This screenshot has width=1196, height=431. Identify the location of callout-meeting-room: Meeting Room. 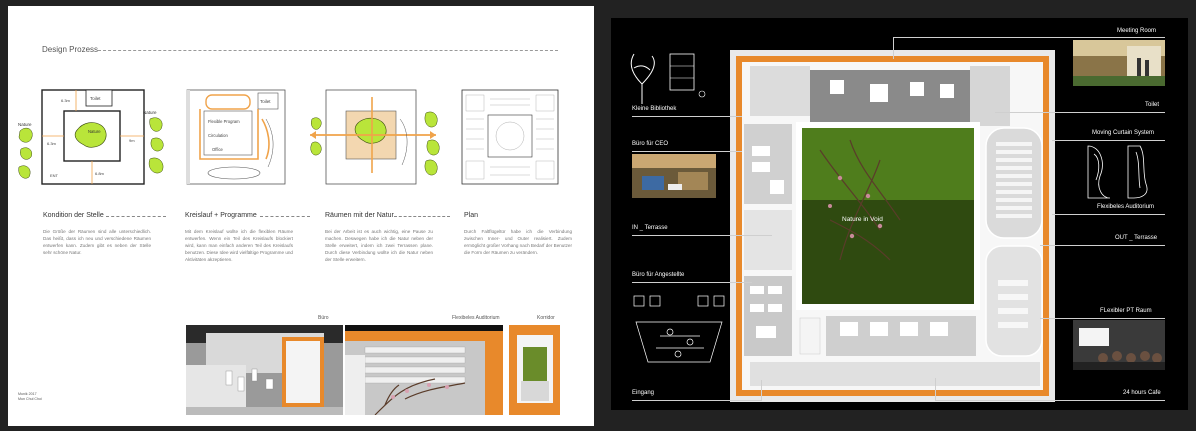
(1137, 31).